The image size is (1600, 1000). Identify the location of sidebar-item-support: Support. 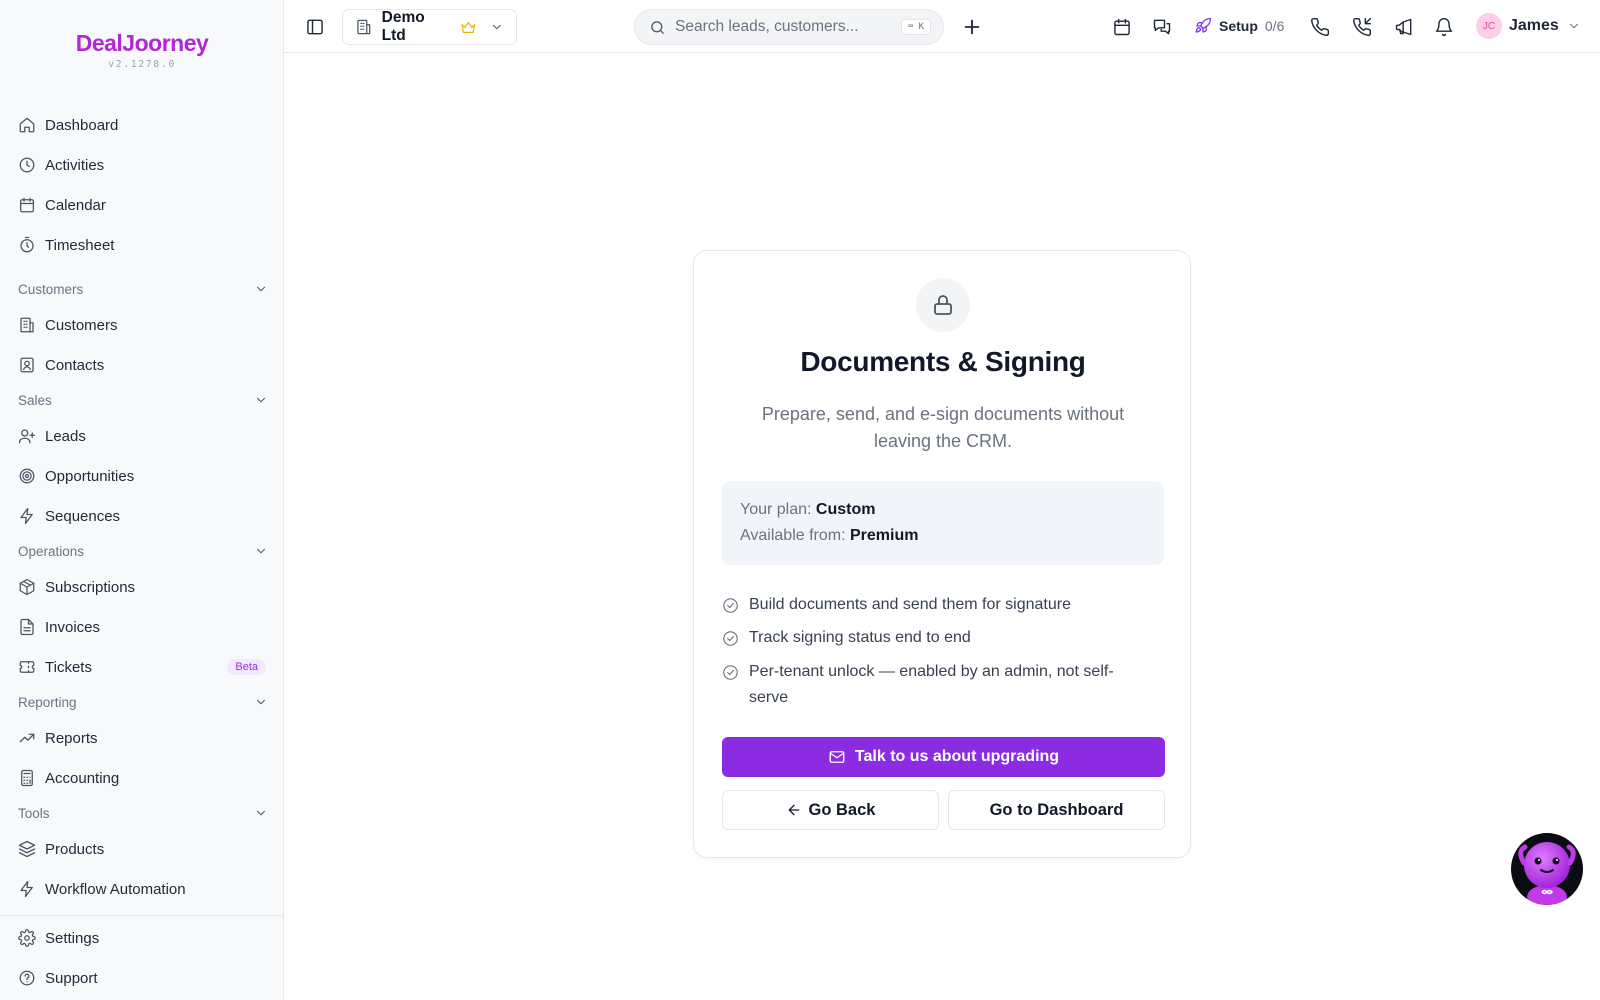
(142, 978).